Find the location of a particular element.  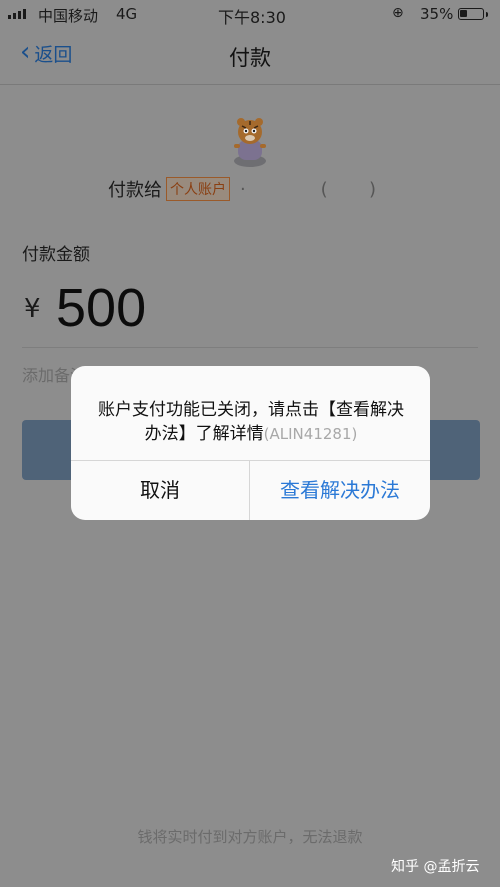

alert-text: 账户支付功能已关闭，请点击【查看解决办法】了解详情 is located at coordinates (251, 422).